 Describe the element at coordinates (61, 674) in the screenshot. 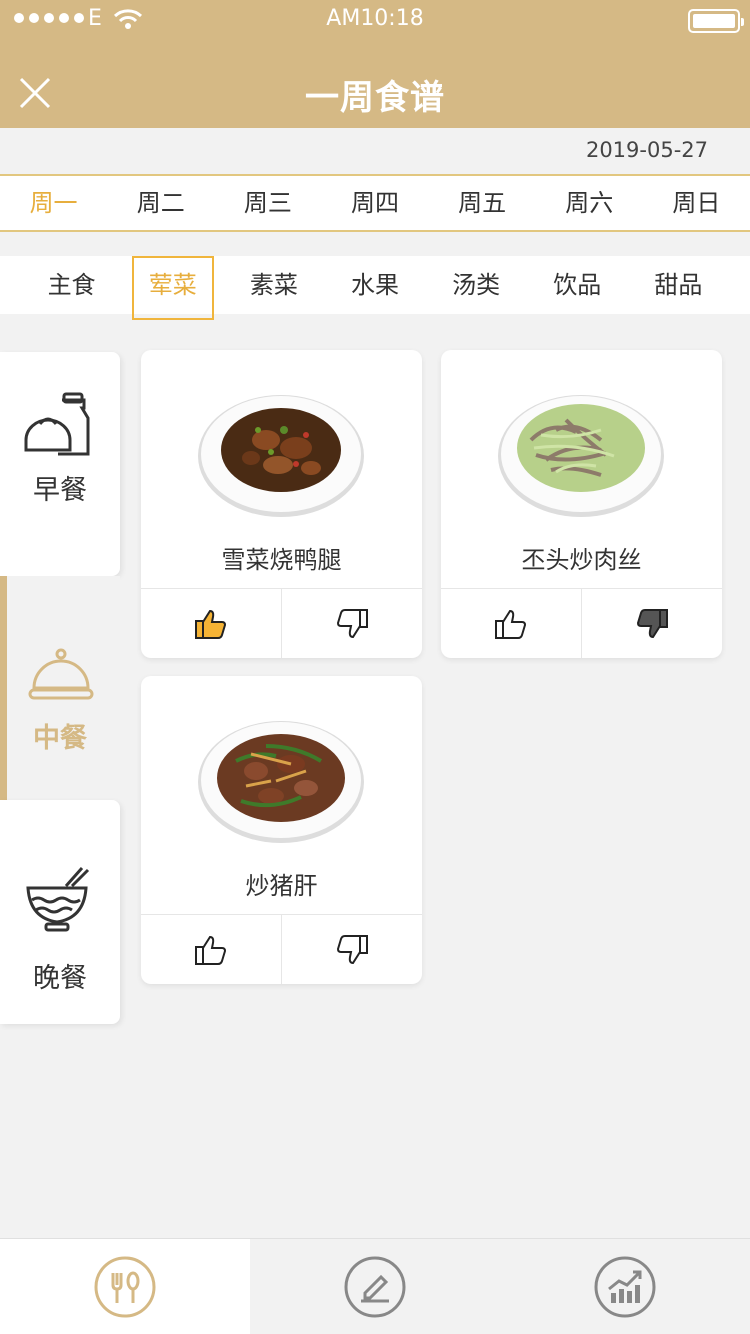

I see `cloche-icon` at that location.